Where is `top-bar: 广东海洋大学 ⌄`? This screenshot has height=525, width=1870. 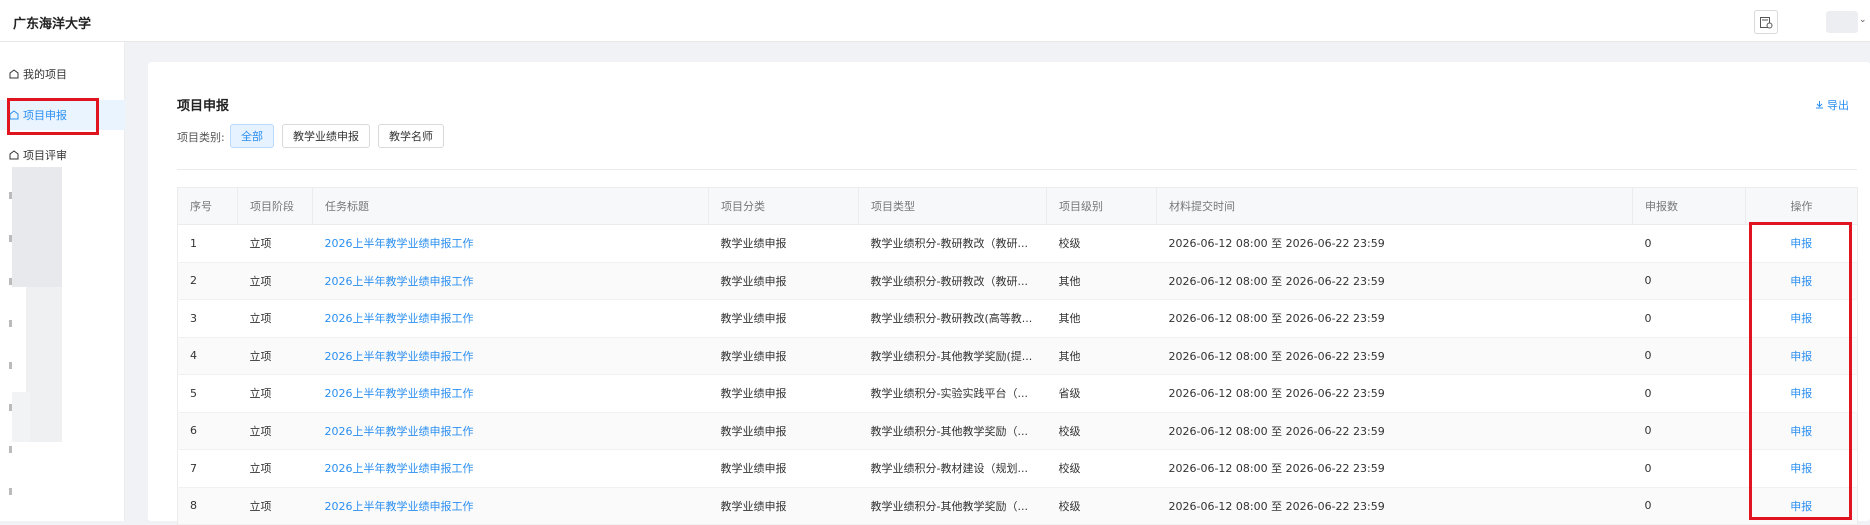
top-bar: 广东海洋大学 ⌄ is located at coordinates (935, 21).